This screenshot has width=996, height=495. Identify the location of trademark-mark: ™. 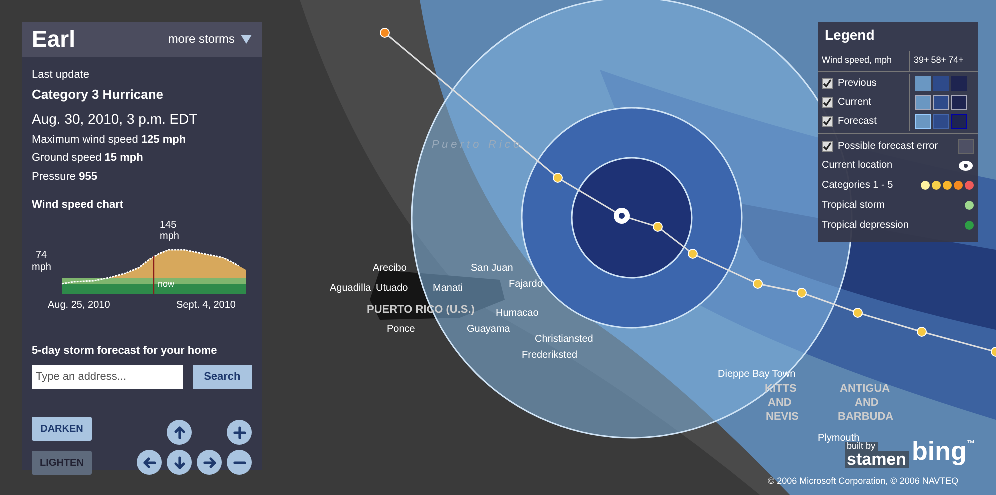
(970, 444).